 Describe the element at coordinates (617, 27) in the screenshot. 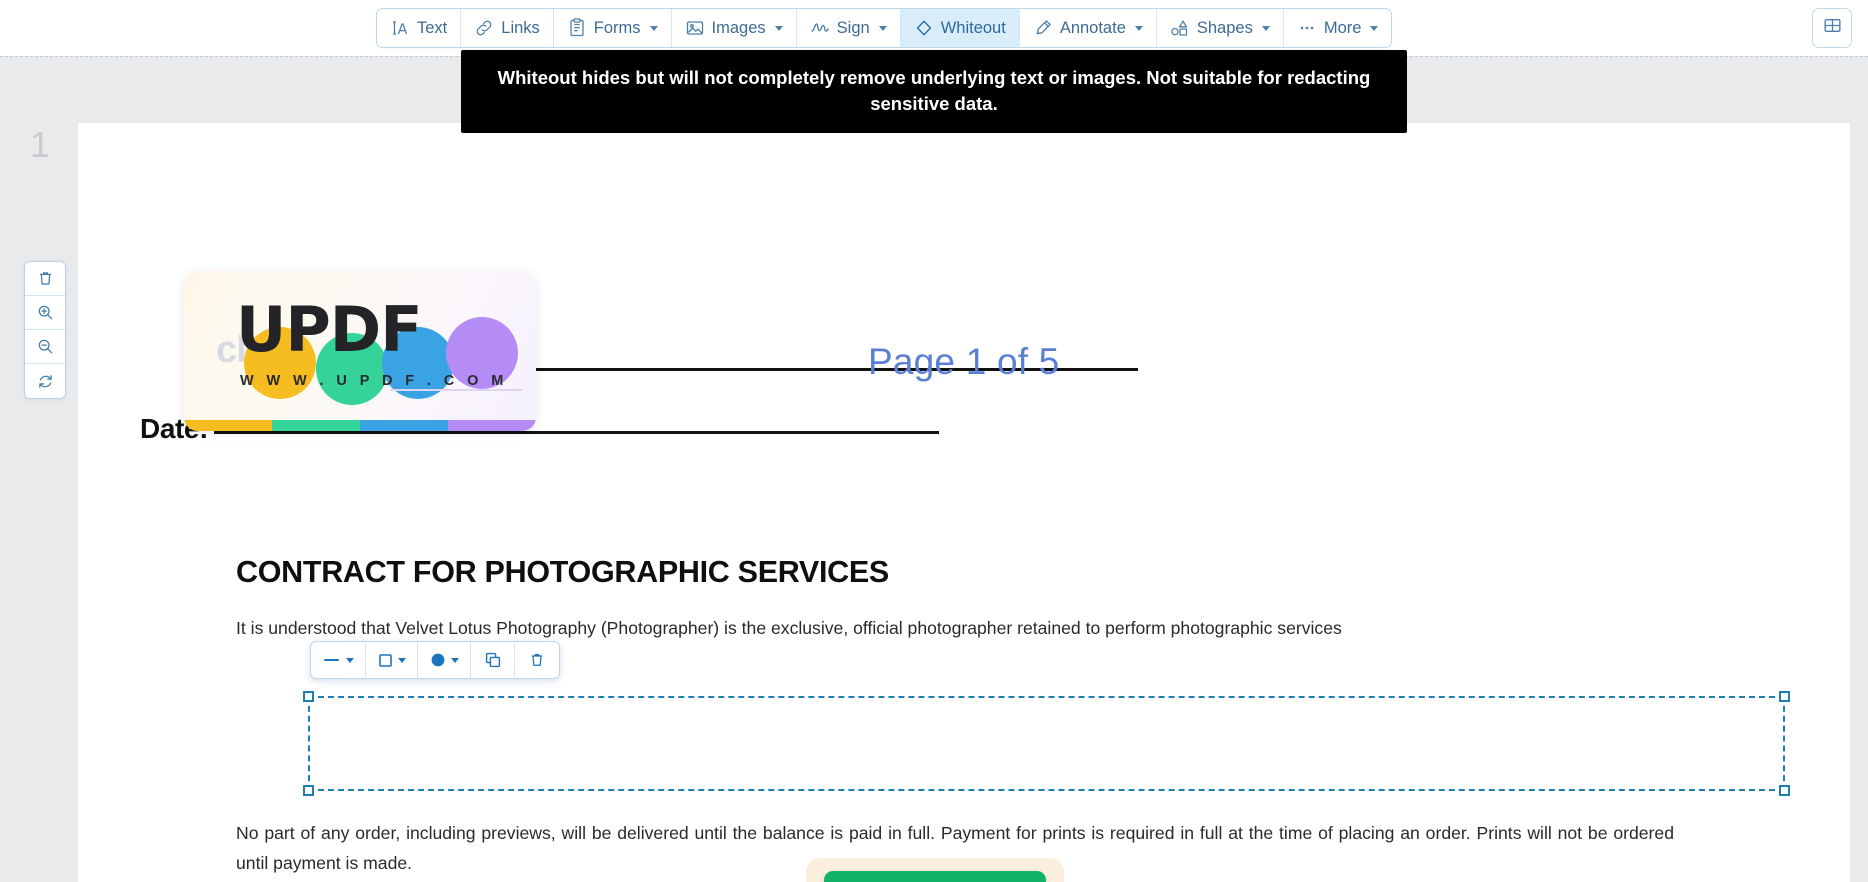

I see `tool-forms-label: Forms` at that location.